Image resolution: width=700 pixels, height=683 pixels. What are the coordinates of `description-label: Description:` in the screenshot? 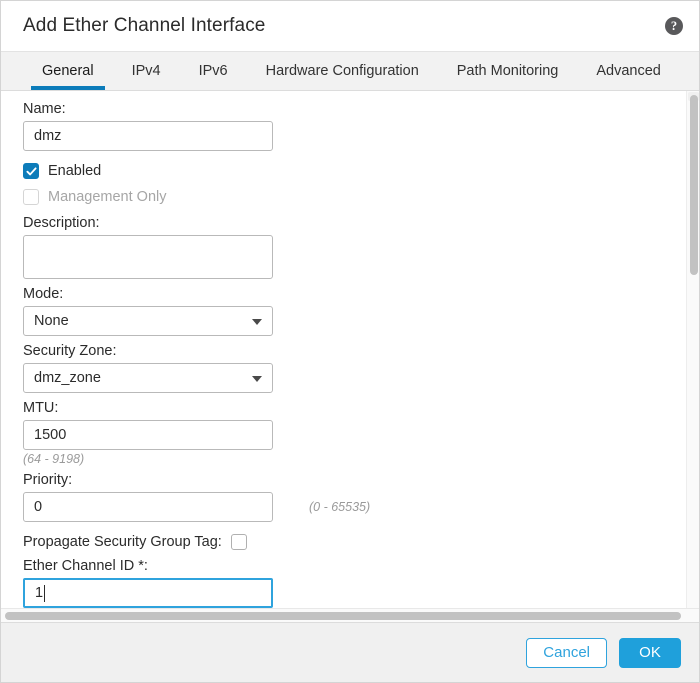 It's located at (61, 223).